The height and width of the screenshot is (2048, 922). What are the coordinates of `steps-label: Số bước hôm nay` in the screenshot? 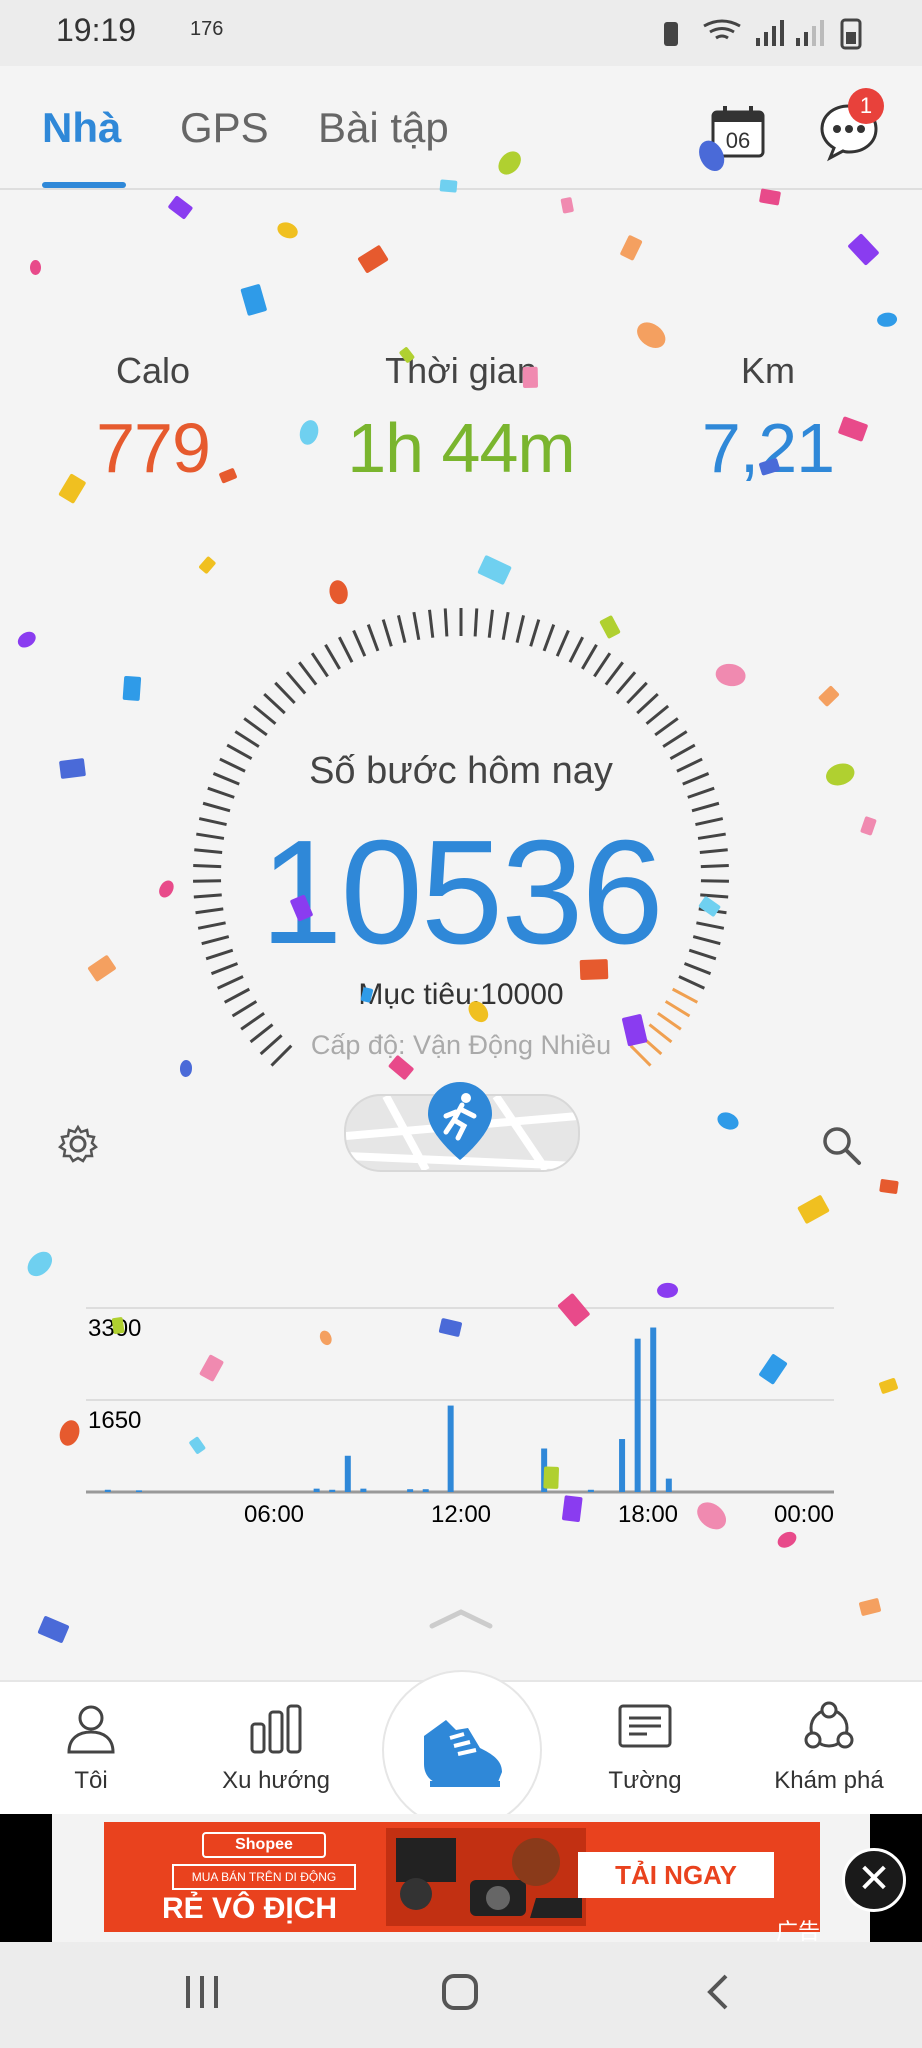 It's located at (461, 771).